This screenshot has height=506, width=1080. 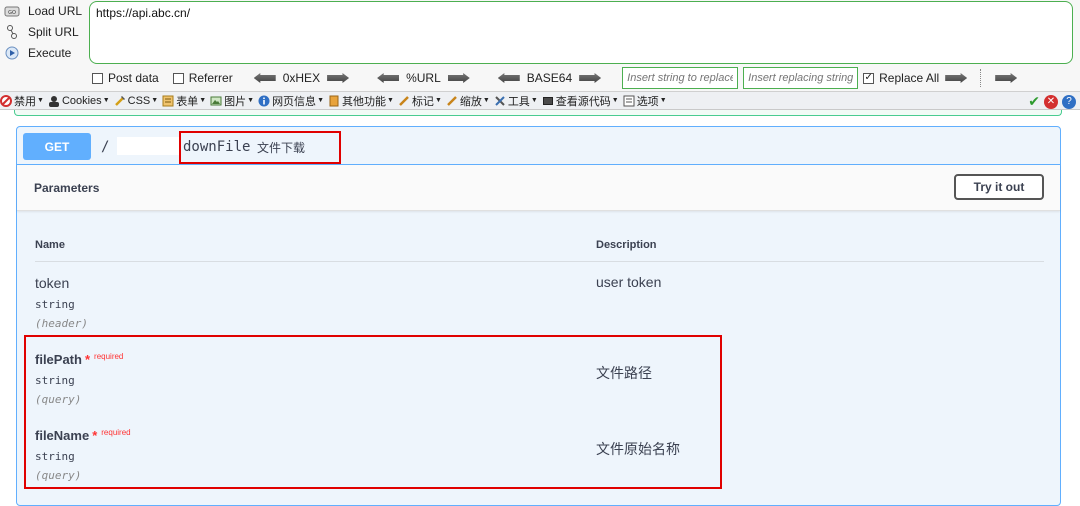 I want to click on execute-button: Execute, so click(x=37, y=53).